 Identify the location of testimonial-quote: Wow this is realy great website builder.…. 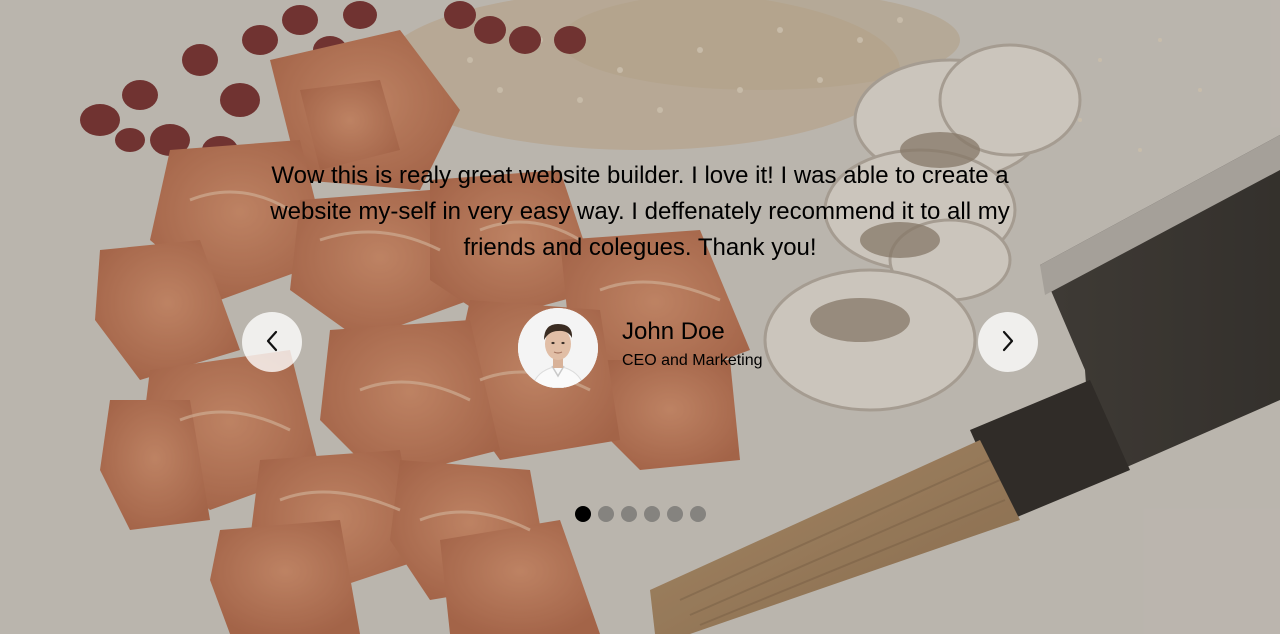
(640, 211).